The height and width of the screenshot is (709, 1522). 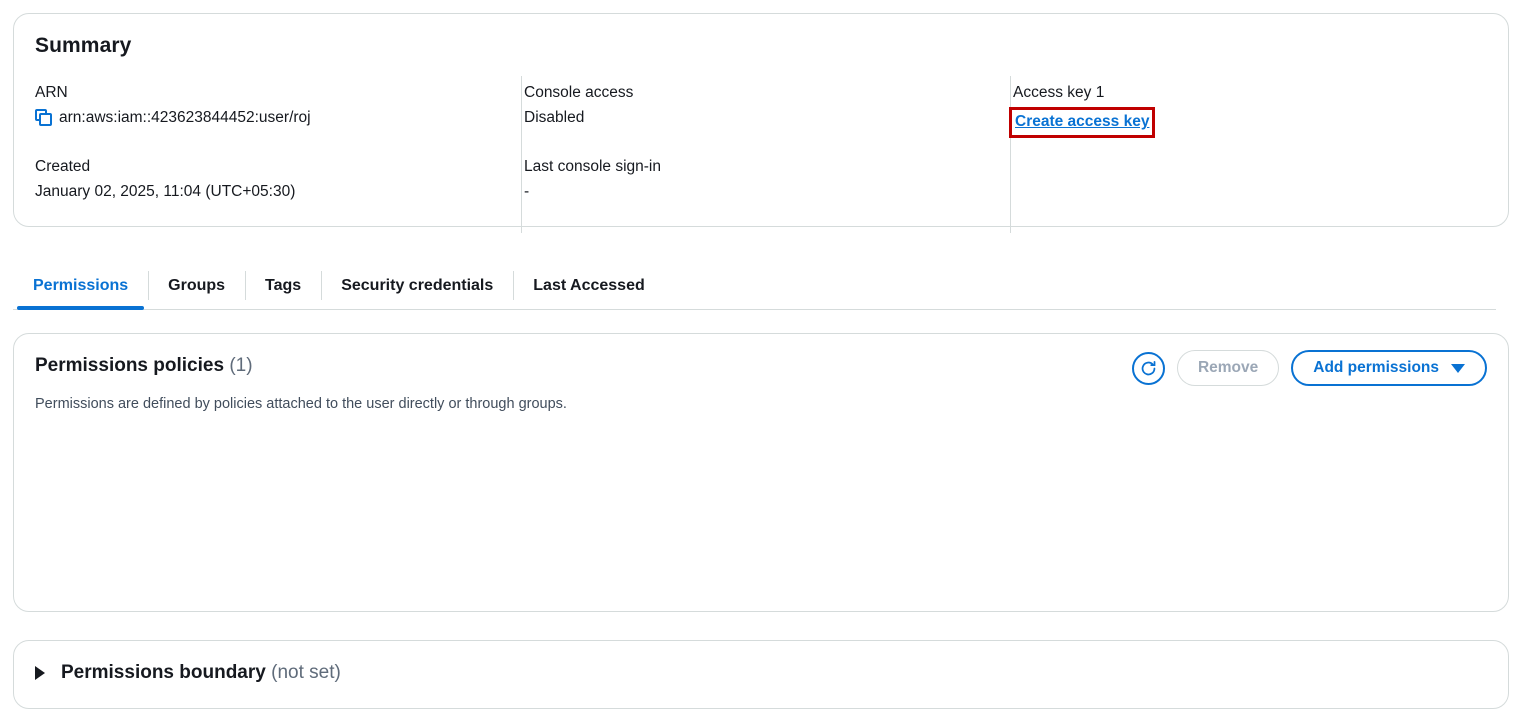 What do you see at coordinates (1059, 92) in the screenshot?
I see `access-key-label: Access key 1` at bounding box center [1059, 92].